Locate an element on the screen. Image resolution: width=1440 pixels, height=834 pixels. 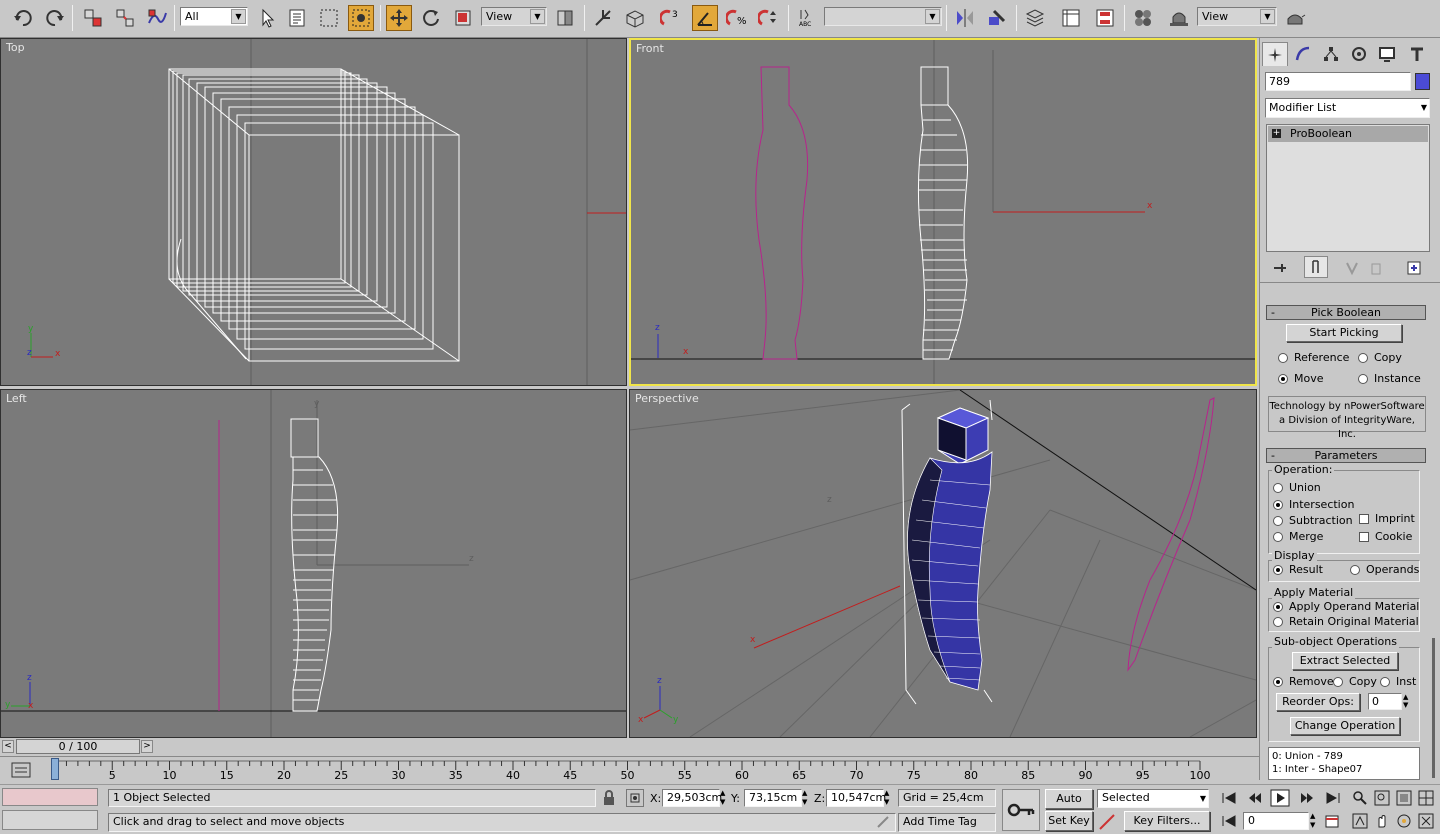
copy-subobj-radio: Copy is located at coordinates (1355, 681).